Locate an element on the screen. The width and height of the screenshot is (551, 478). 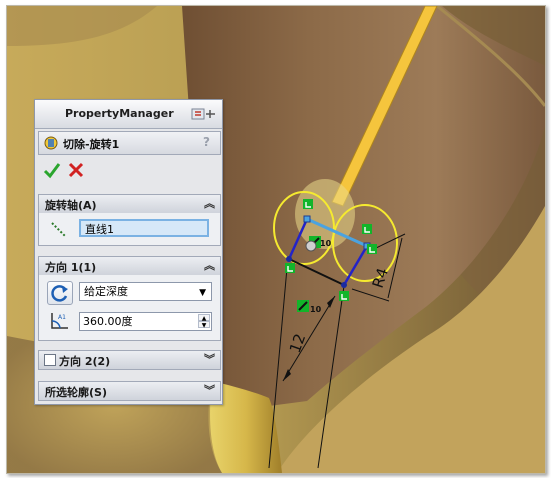
chevron-down-icon: ▼ is located at coordinates (202, 293).